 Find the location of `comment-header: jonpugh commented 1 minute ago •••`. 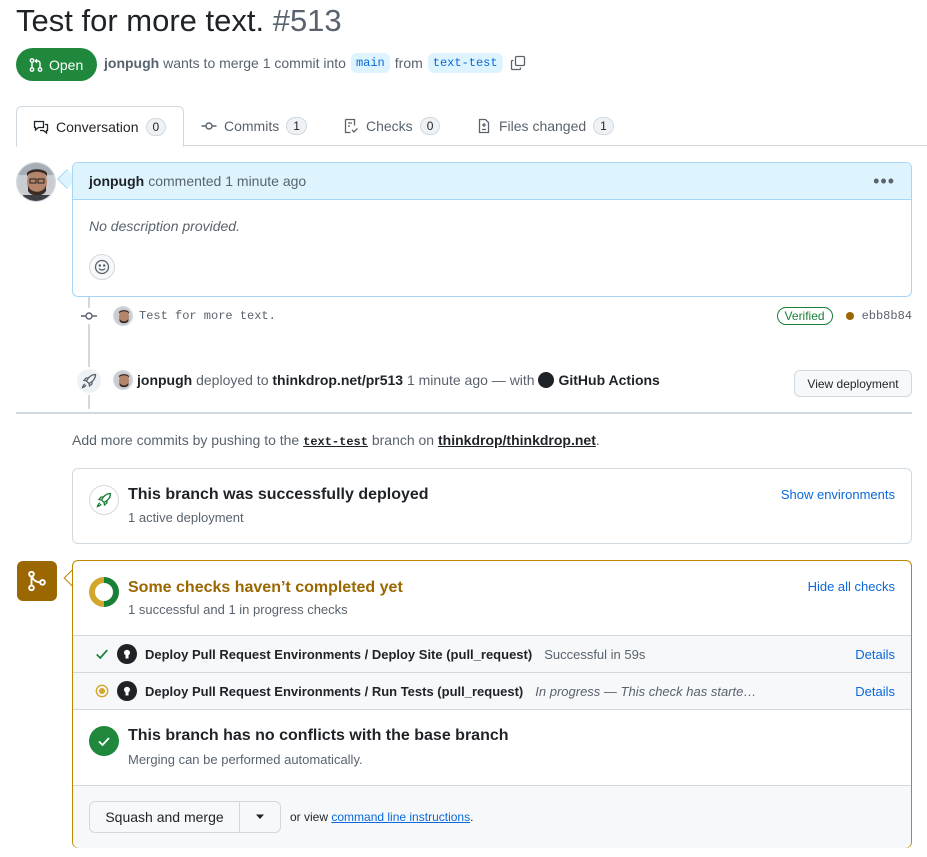

comment-header: jonpugh commented 1 minute ago ••• is located at coordinates (492, 181).